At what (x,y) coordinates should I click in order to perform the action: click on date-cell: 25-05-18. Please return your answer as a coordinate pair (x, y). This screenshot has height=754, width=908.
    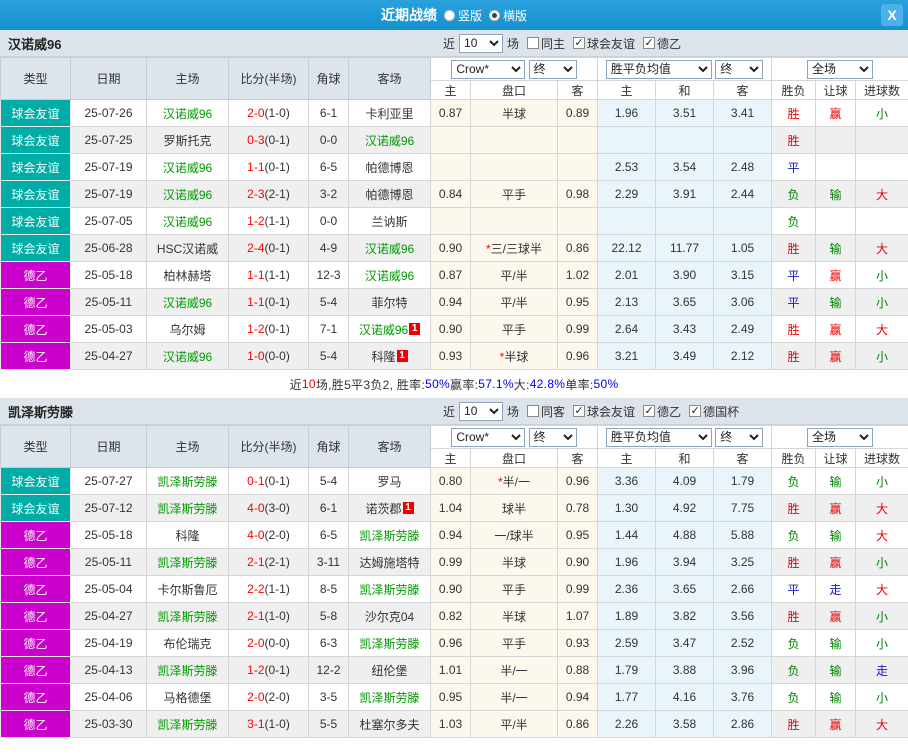
    Looking at the image, I should click on (108, 535).